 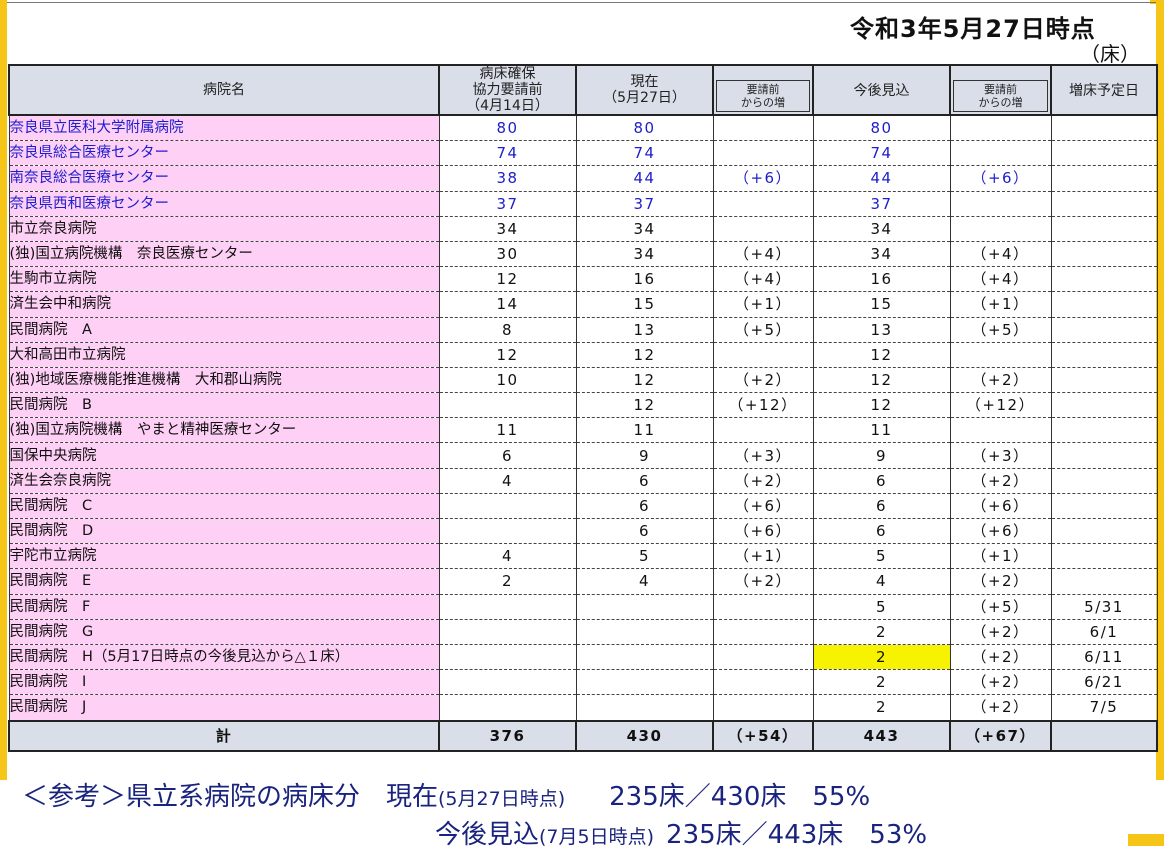 I want to click on hospital-name-cell: 奈良県西和医療センター, so click(x=224, y=203).